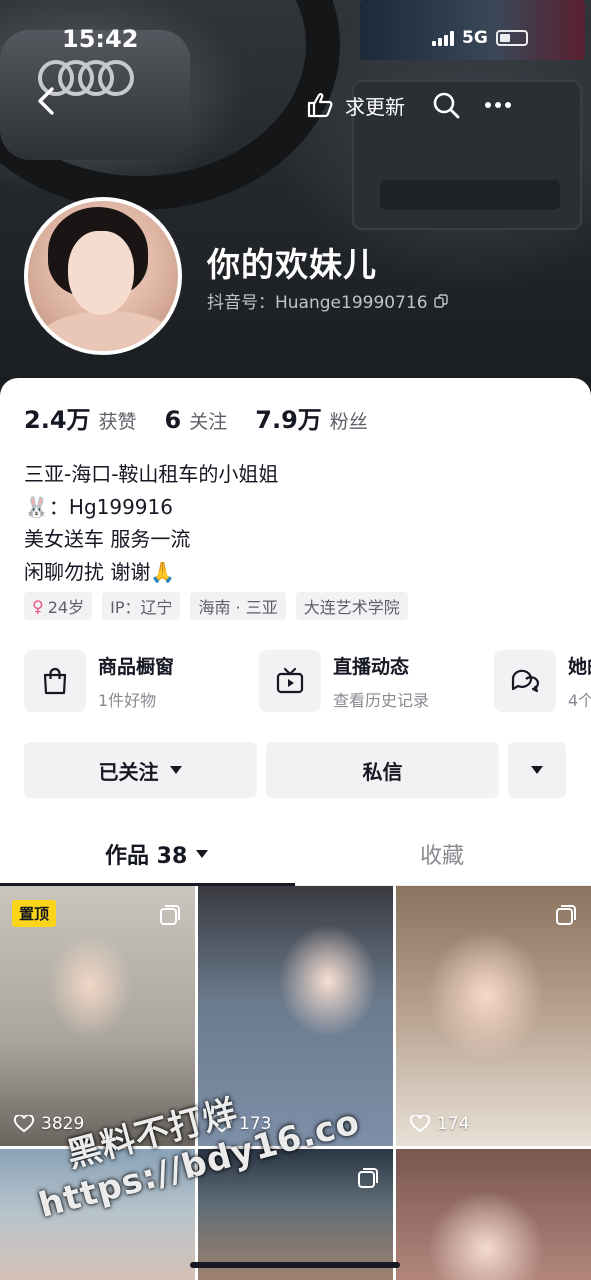 The height and width of the screenshot is (1280, 591). What do you see at coordinates (453, 1124) in the screenshot?
I see `post-likes-count: 174` at bounding box center [453, 1124].